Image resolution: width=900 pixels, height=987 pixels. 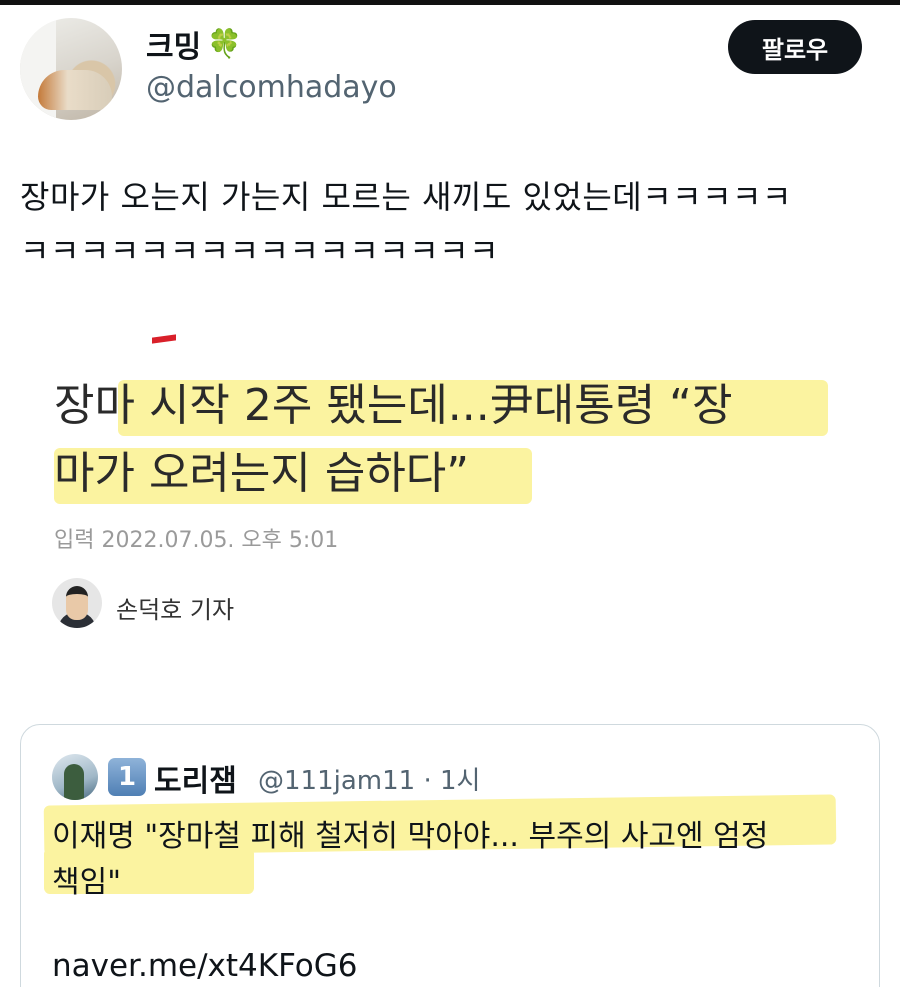 I want to click on follow-button: 팔로우, so click(x=795, y=47).